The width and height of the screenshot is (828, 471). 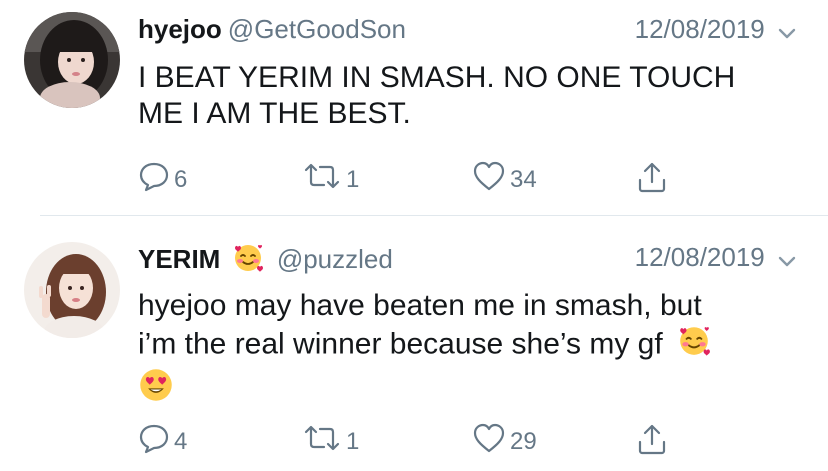 I want to click on reply-count: 4, so click(x=181, y=441).